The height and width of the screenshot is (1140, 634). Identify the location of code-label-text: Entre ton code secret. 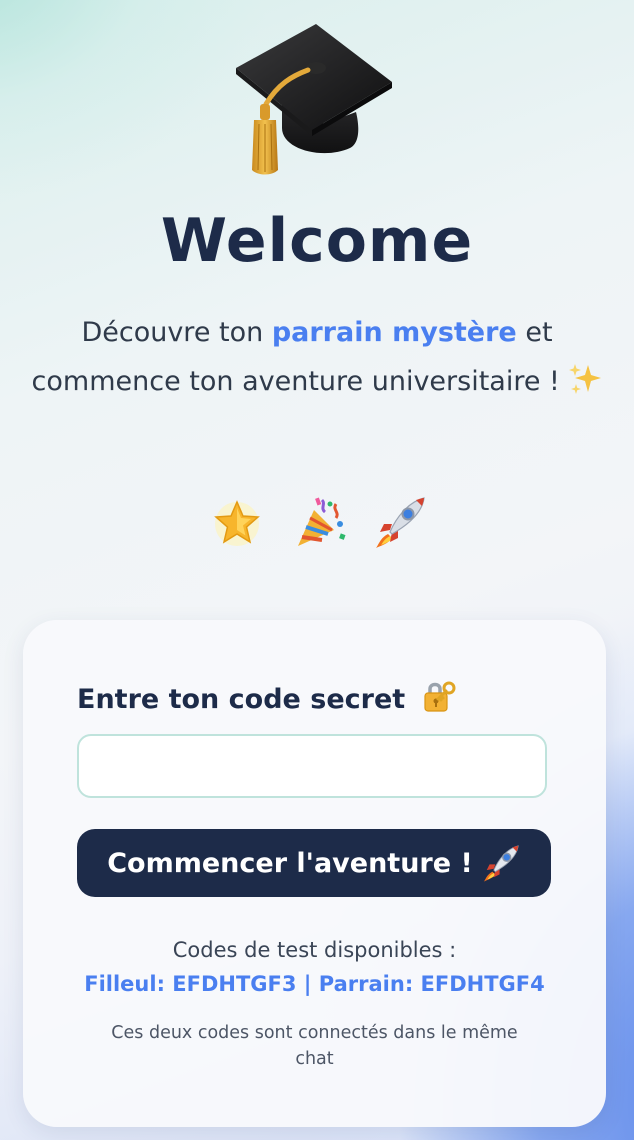
(241, 699).